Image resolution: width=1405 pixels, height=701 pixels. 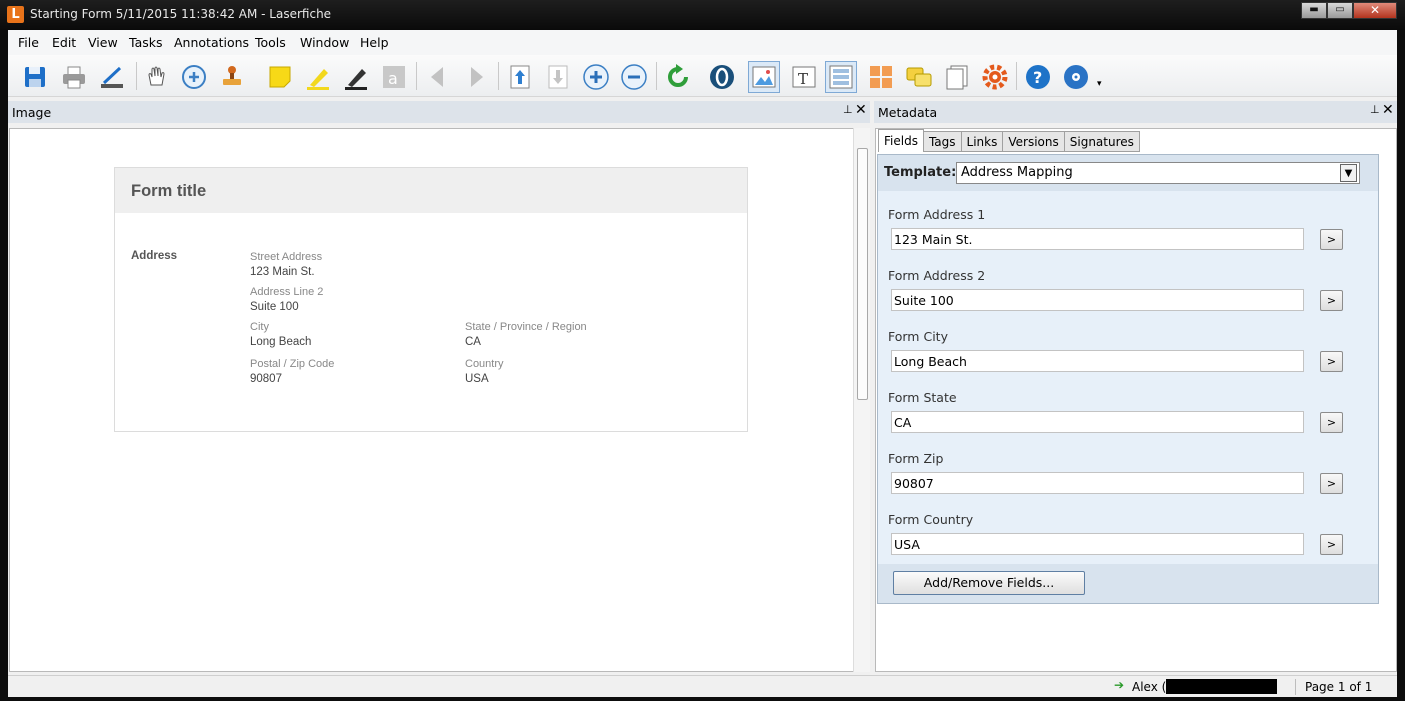 What do you see at coordinates (484, 364) in the screenshot?
I see `country-label: Country` at bounding box center [484, 364].